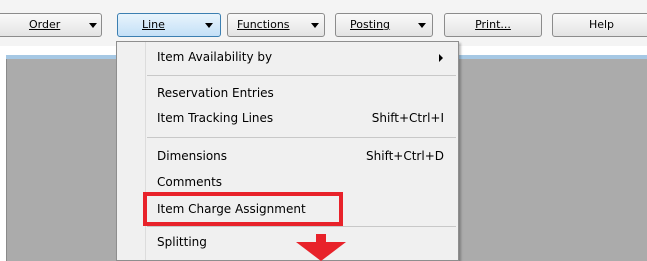  Describe the element at coordinates (287, 243) in the screenshot. I see `menu-item-splitting: Splitting` at that location.